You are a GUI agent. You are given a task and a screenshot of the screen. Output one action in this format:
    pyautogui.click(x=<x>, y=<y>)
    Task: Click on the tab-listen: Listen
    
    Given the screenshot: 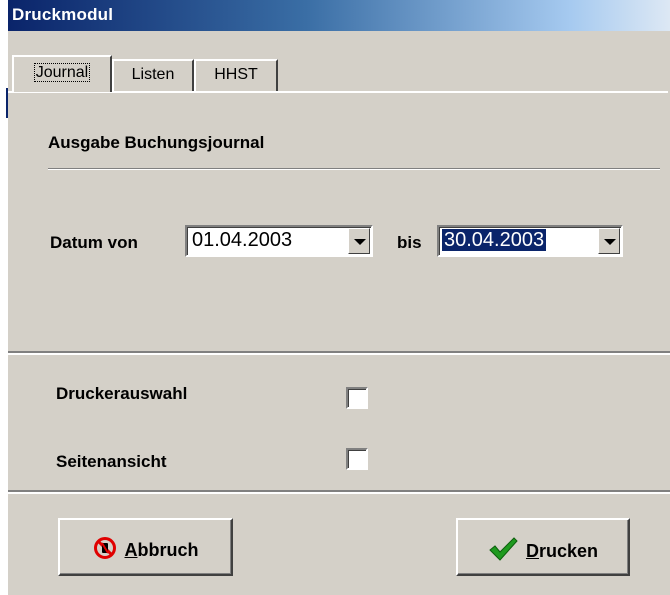 What is the action you would take?
    pyautogui.click(x=153, y=75)
    